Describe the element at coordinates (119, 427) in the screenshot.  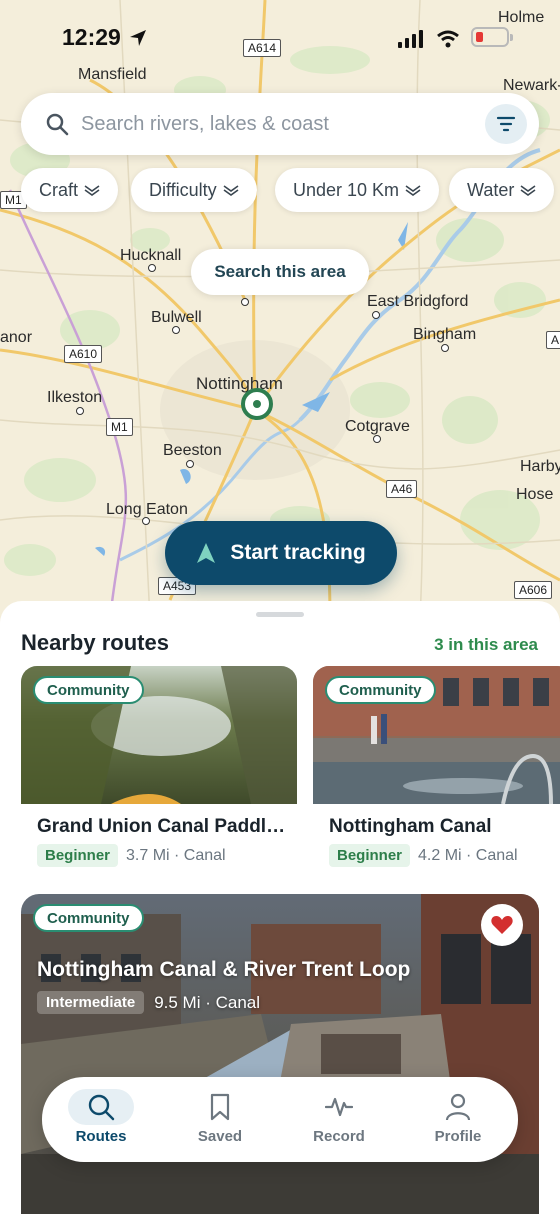
I see `road-shield: M1` at that location.